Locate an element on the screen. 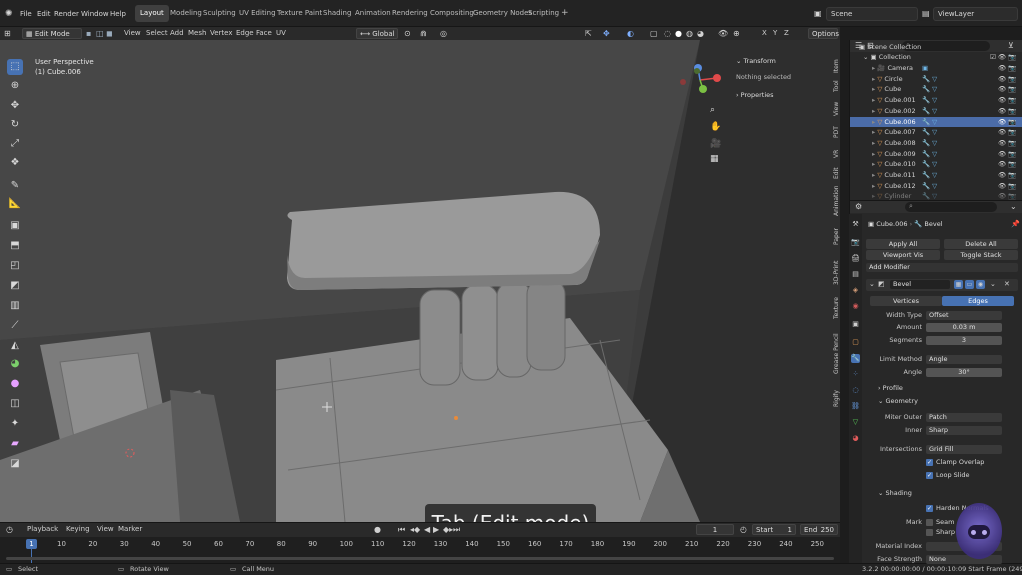 The image size is (1022, 575). current-frame-field: 1 is located at coordinates (715, 529).